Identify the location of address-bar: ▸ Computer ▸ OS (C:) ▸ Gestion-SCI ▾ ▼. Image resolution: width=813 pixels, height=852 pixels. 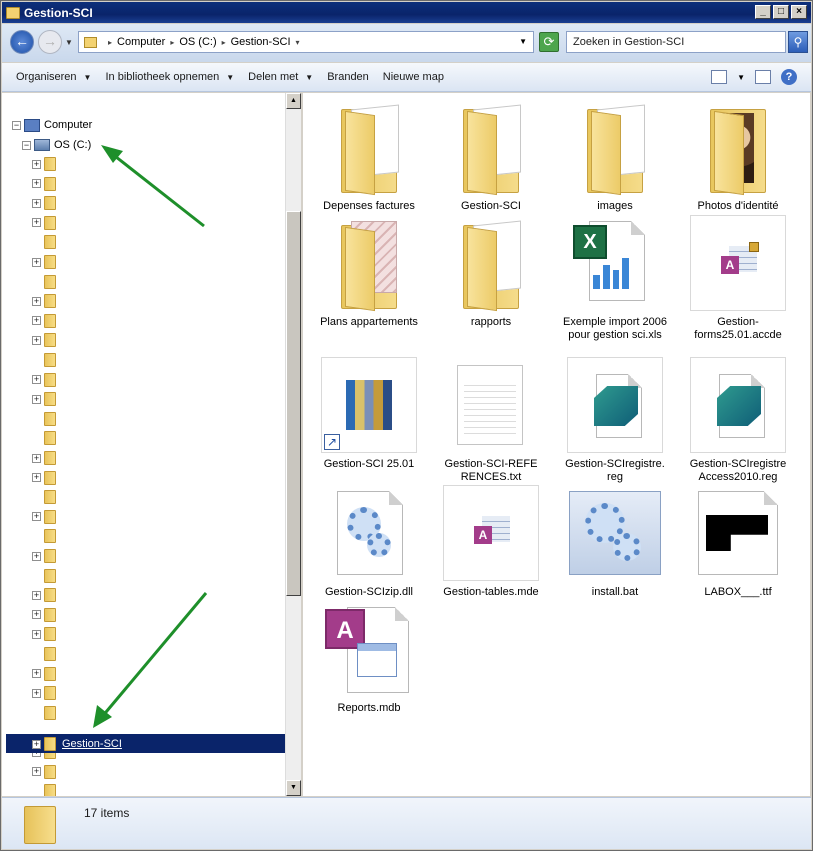
(306, 42).